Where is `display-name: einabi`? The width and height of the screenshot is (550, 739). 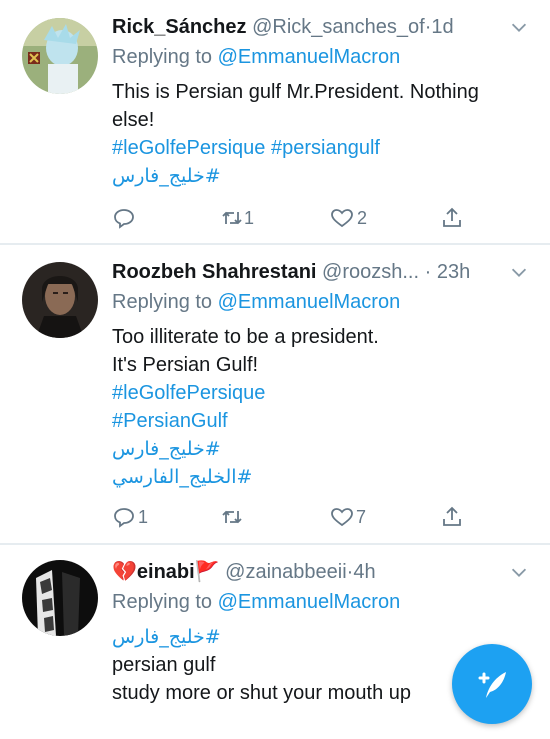
display-name: einabi is located at coordinates (166, 572).